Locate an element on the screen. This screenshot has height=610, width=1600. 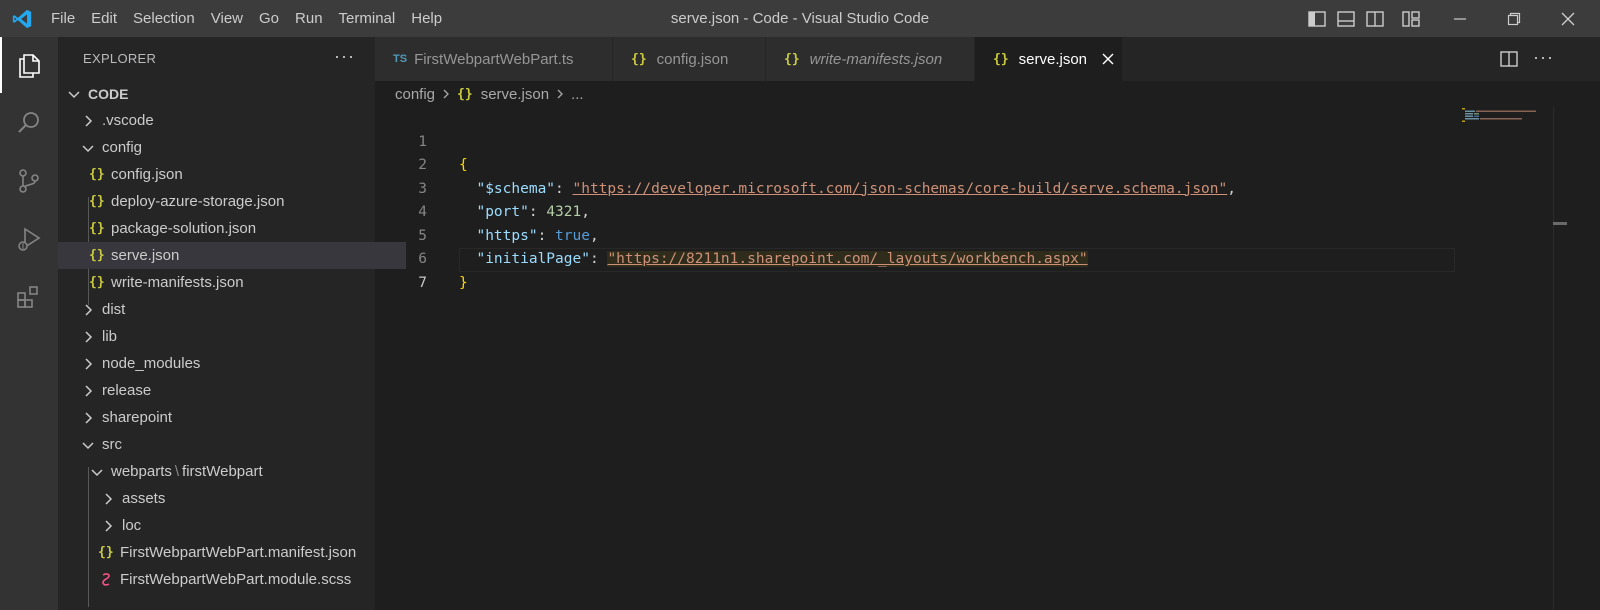
tree-label: release is located at coordinates (127, 390).